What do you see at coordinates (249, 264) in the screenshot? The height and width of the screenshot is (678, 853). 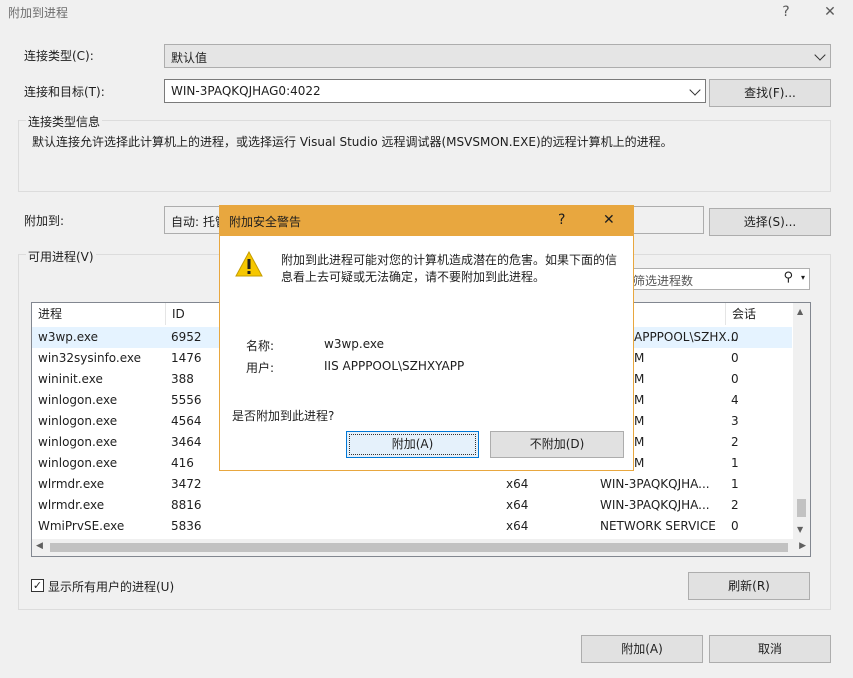 I see `warning-icon` at bounding box center [249, 264].